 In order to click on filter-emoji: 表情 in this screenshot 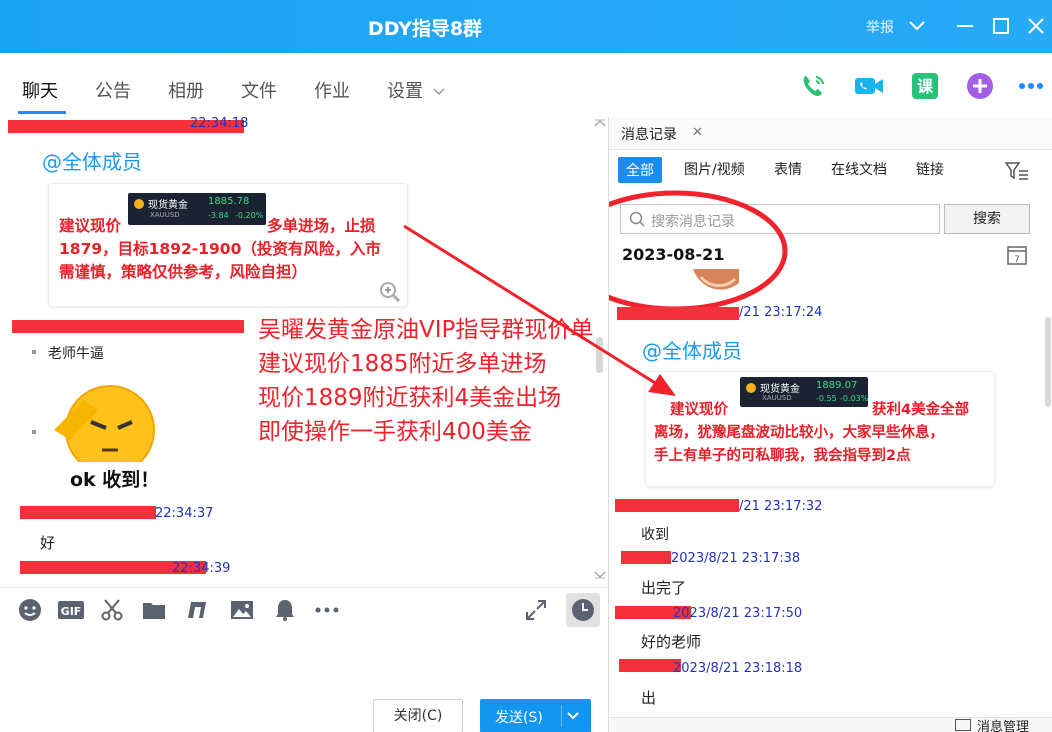, I will do `click(788, 169)`.